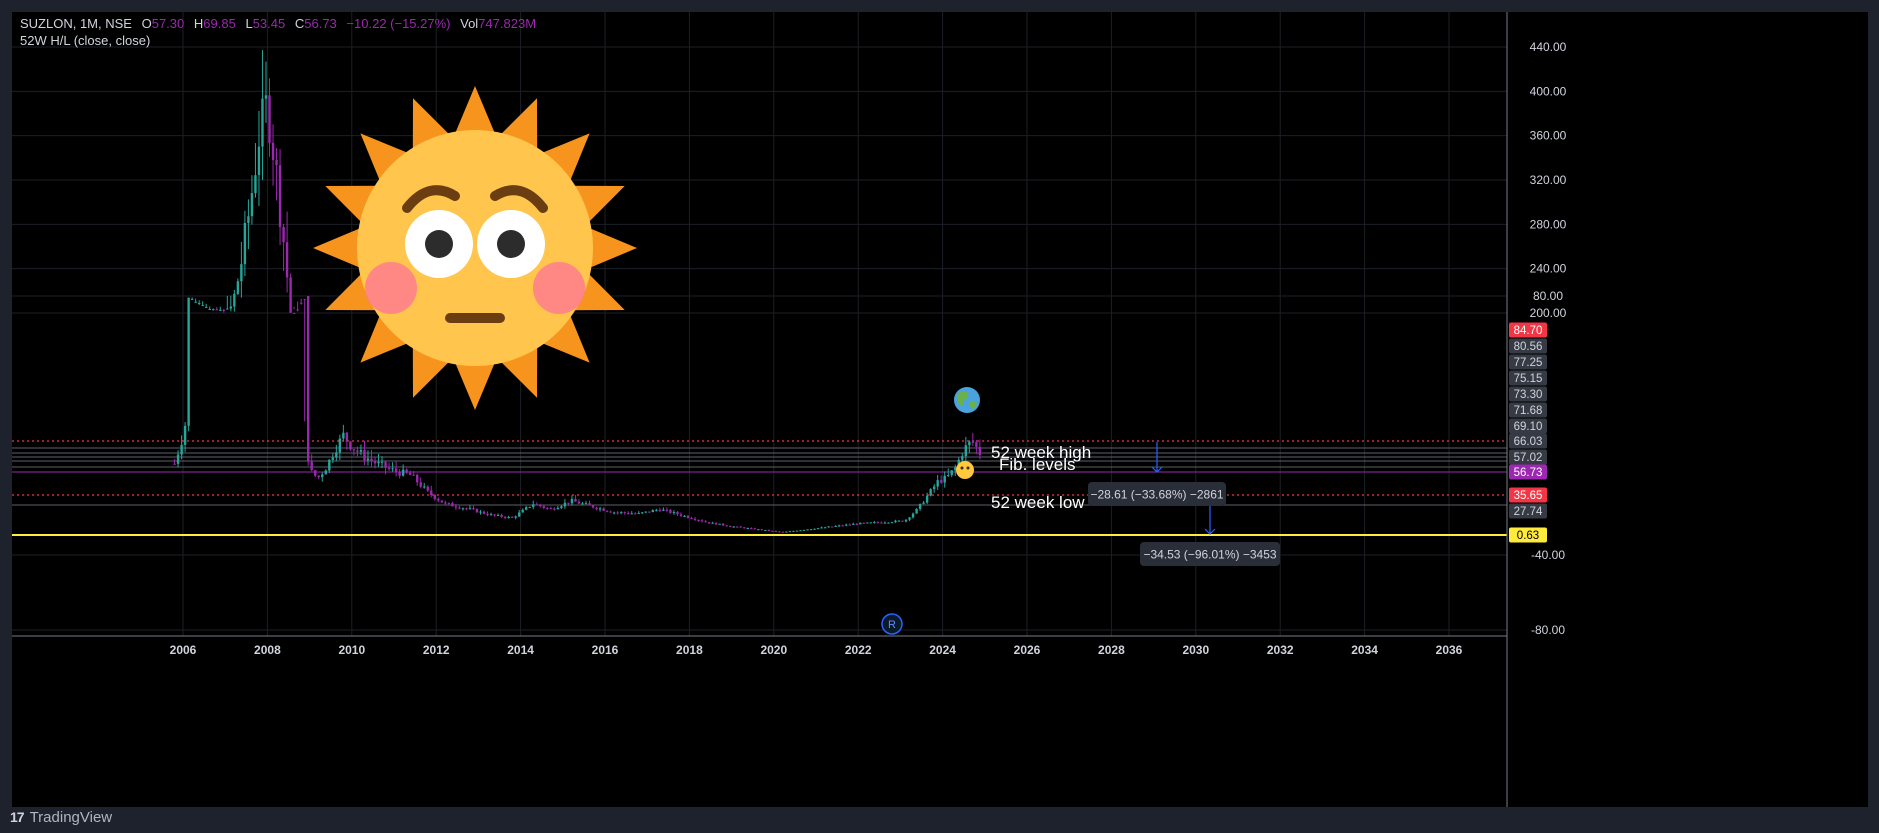 This screenshot has height=833, width=1879. I want to click on price-tick-label: 360.00, so click(1548, 136).